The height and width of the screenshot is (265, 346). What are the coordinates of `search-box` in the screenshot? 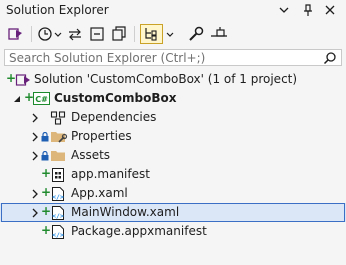 It's located at (173, 57).